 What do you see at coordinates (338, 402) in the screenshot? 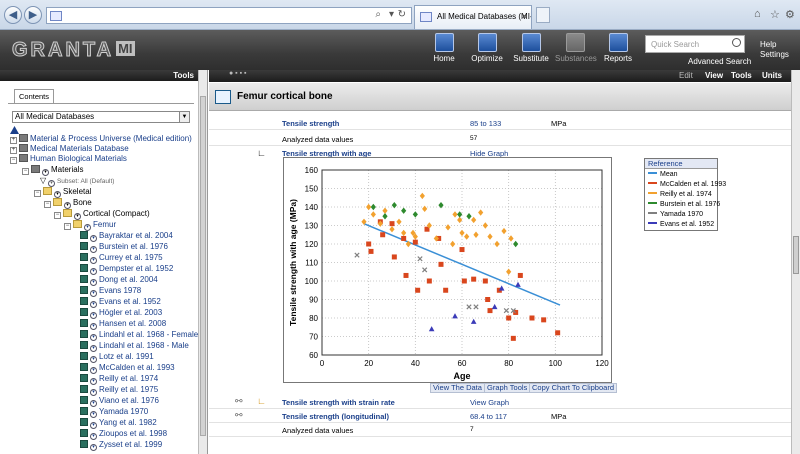
I see `property-name: Tensile strength with strain rate` at bounding box center [338, 402].